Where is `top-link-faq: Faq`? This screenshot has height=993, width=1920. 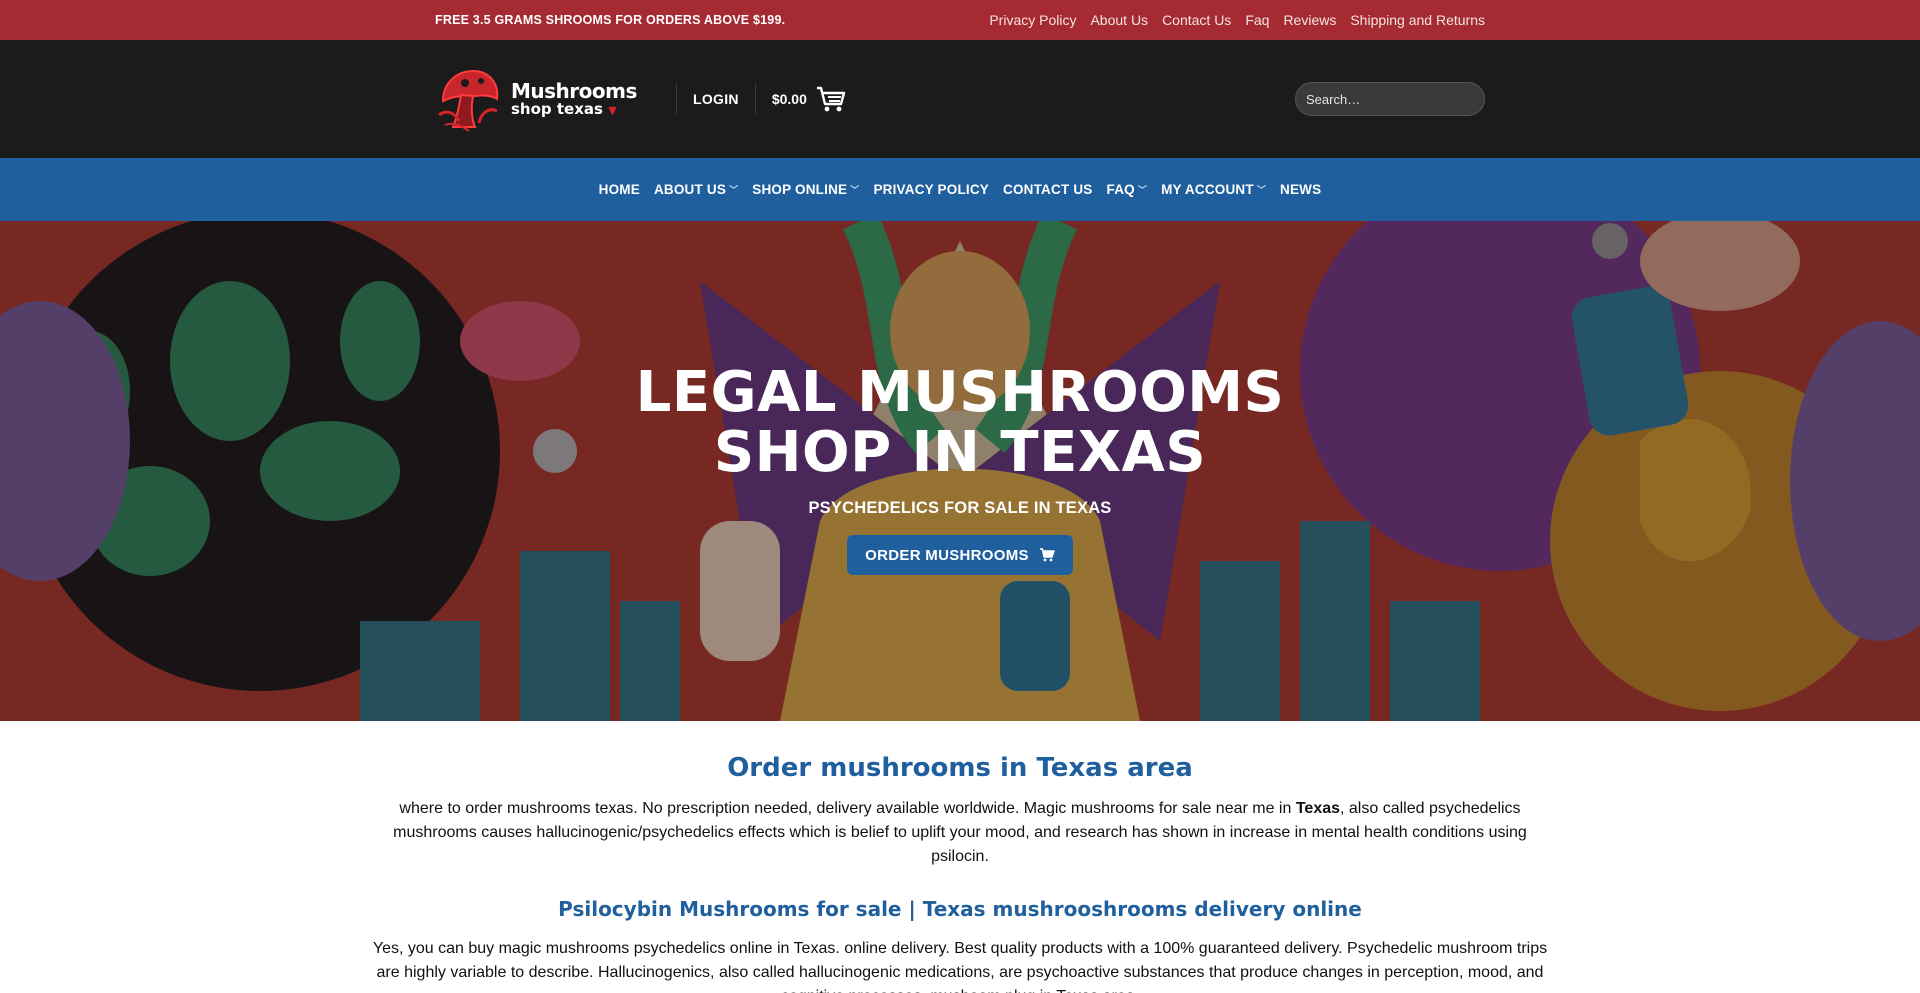
top-link-faq: Faq is located at coordinates (1257, 20).